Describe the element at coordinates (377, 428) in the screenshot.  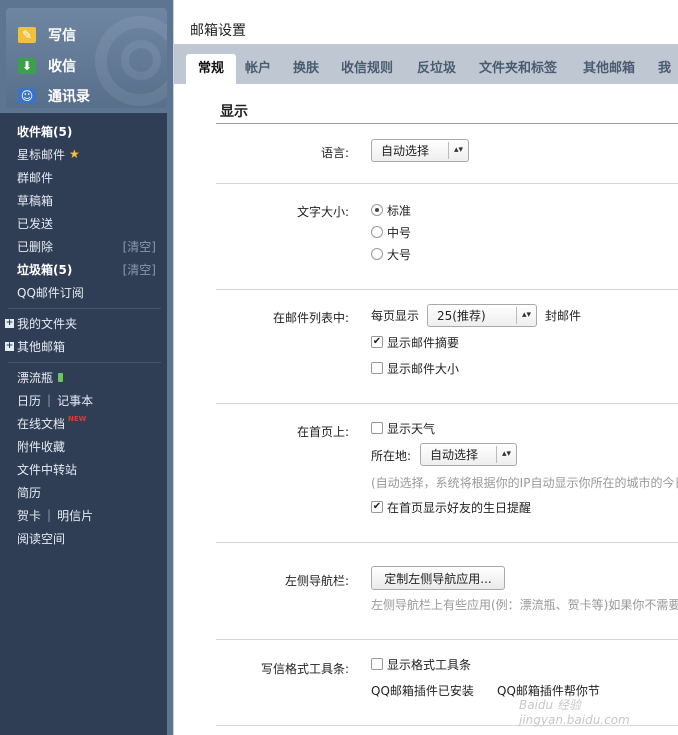
I see `show-weather-checkbox` at that location.